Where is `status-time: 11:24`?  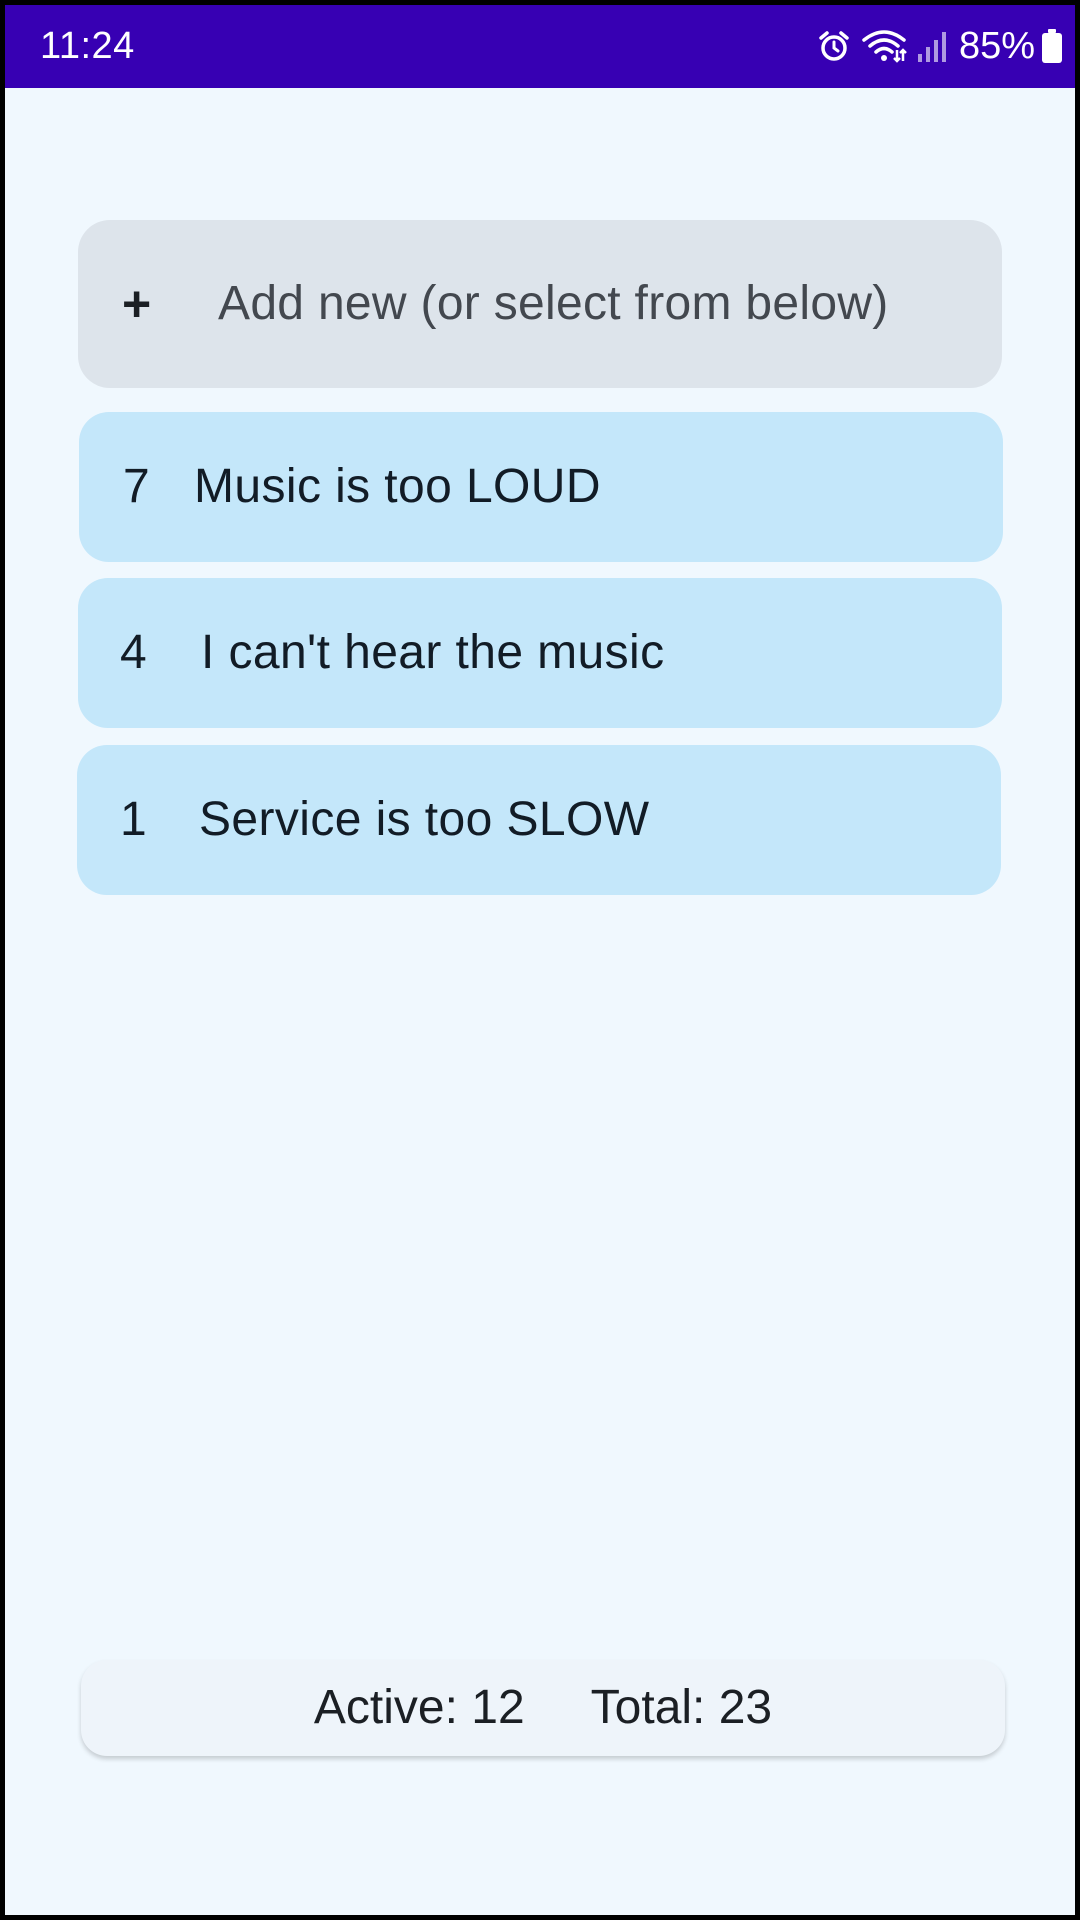 status-time: 11:24 is located at coordinates (87, 46).